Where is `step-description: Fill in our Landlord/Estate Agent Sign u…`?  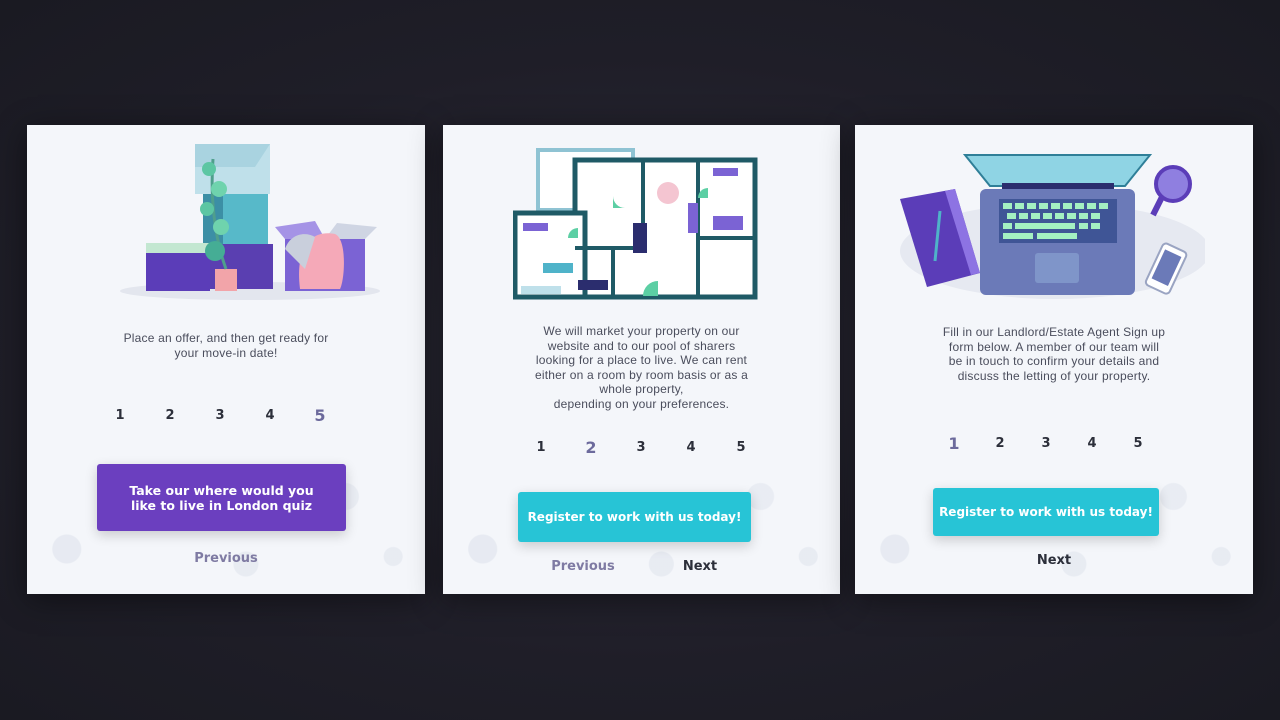
step-description: Fill in our Landlord/Estate Agent Sign u… is located at coordinates (1054, 354).